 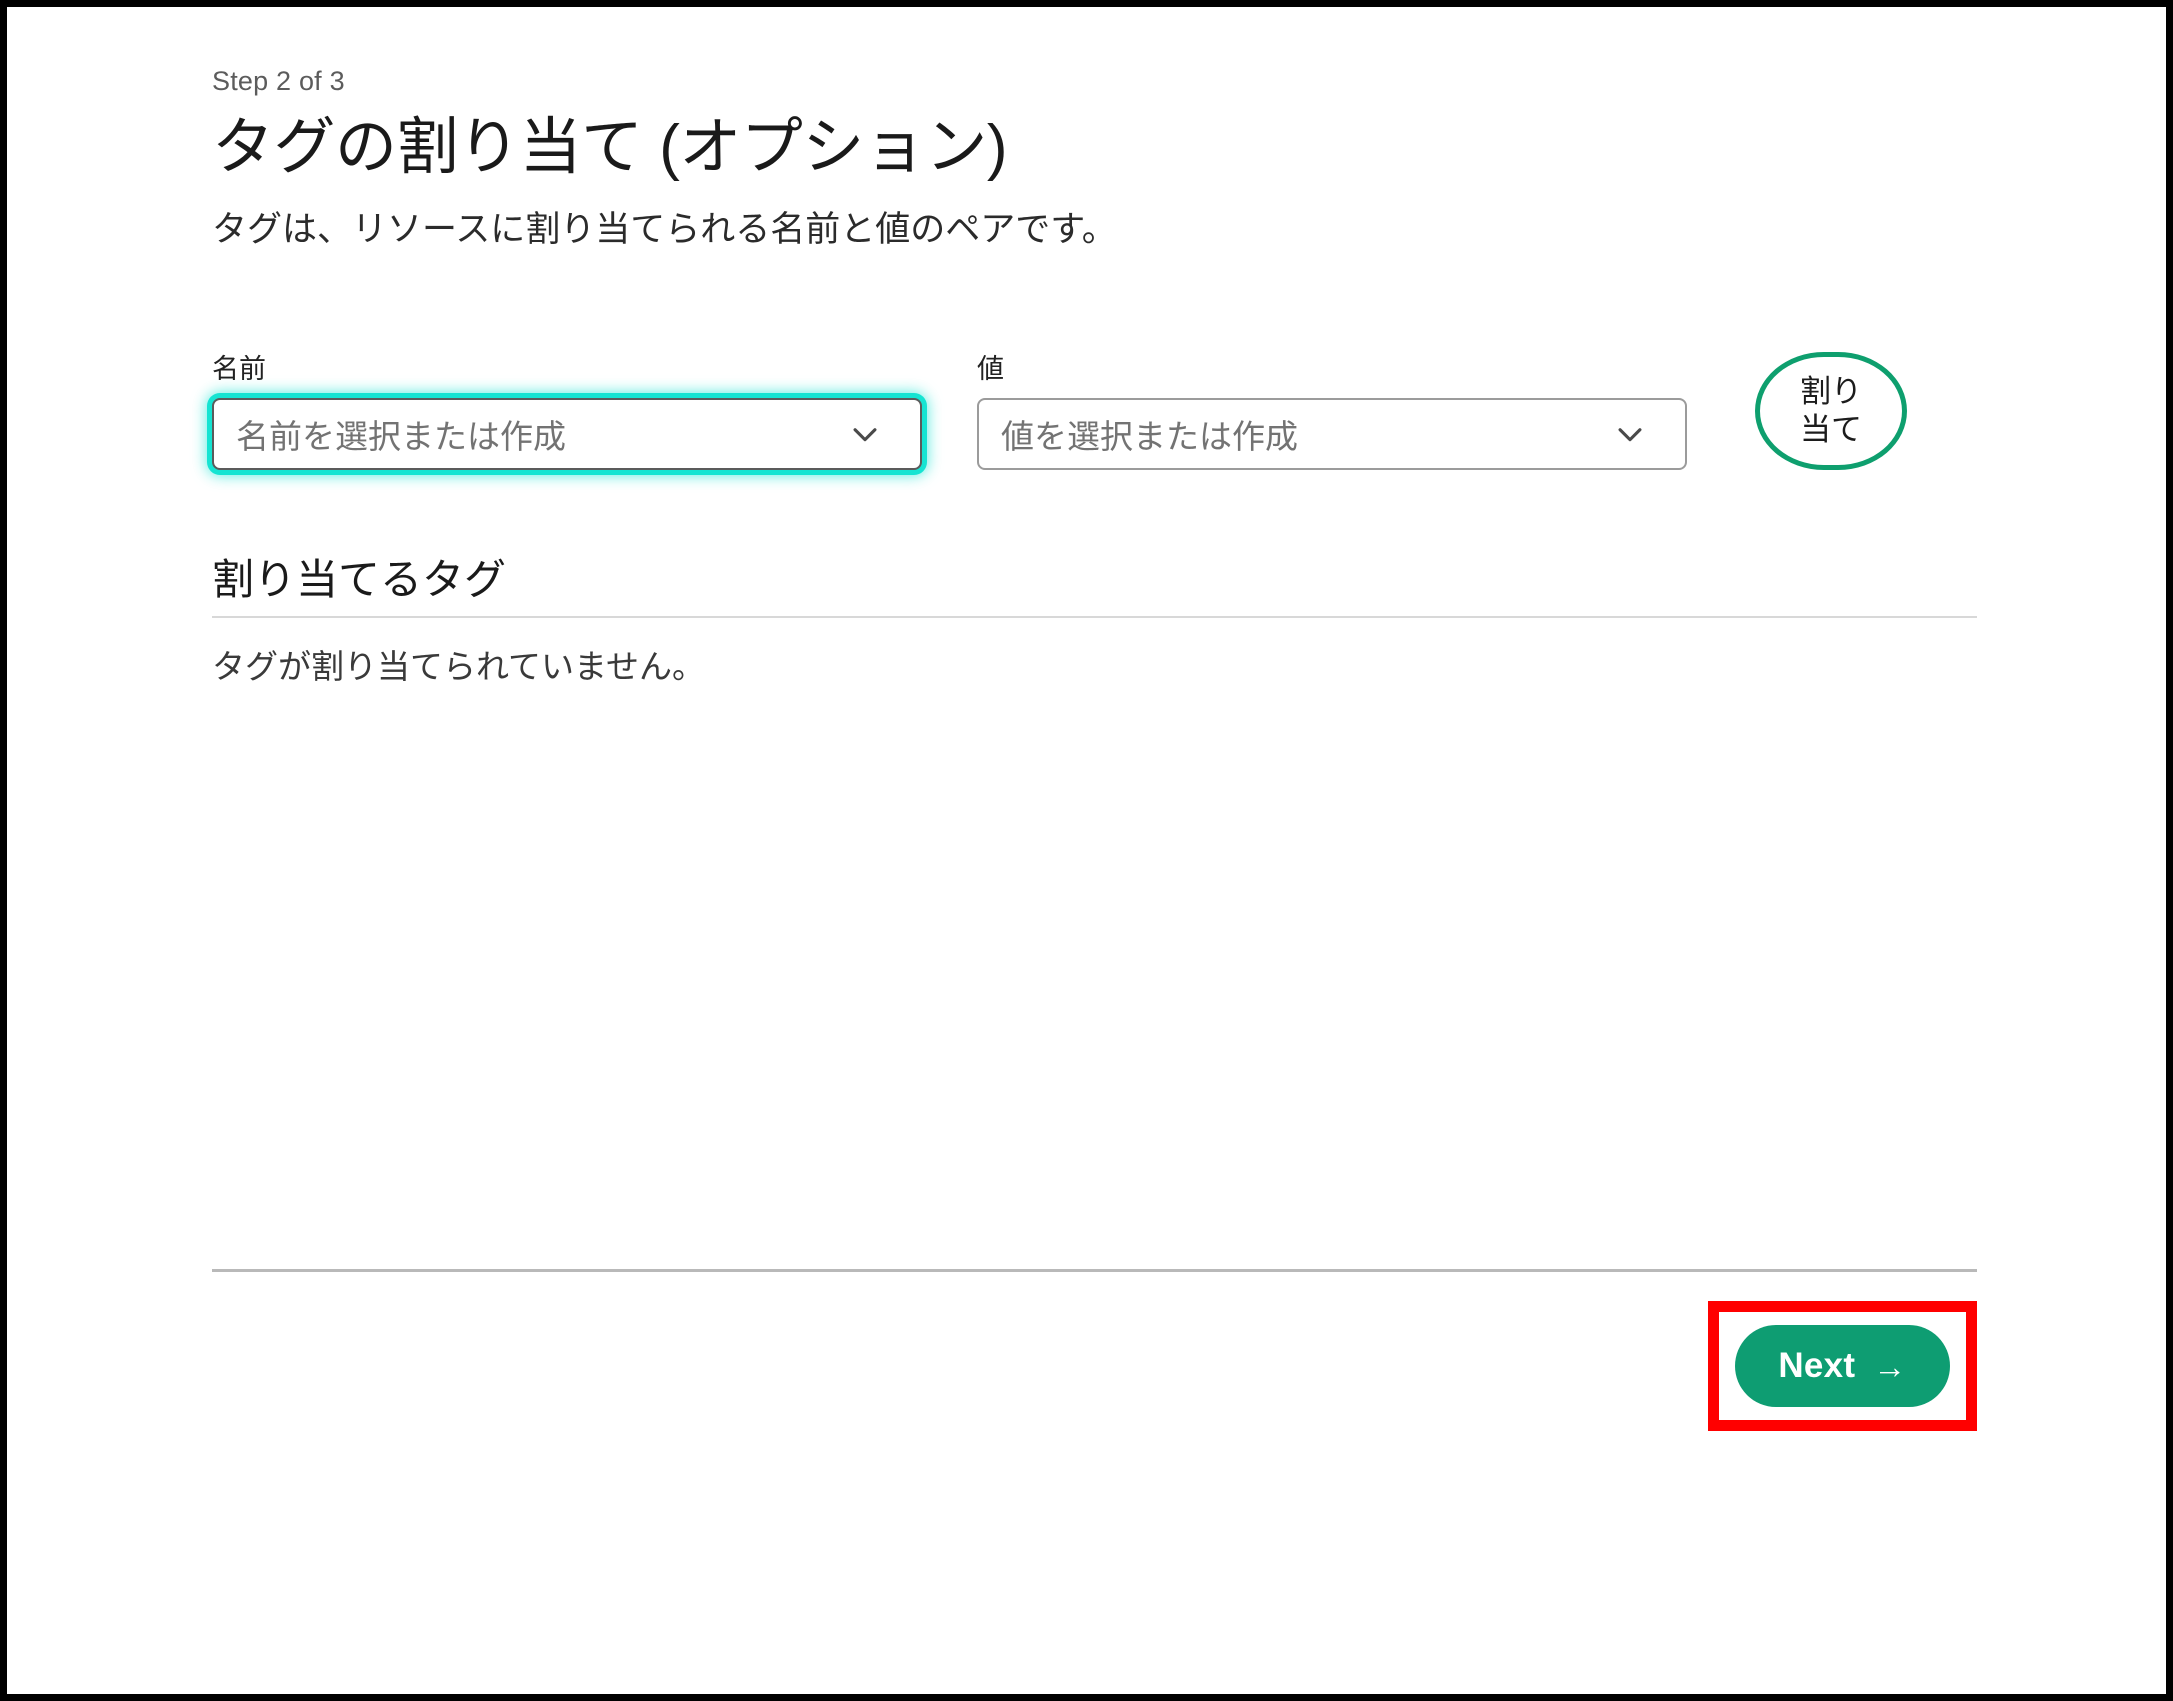 What do you see at coordinates (610, 148) in the screenshot?
I see `page-title: タグの割り当て (オプション)` at bounding box center [610, 148].